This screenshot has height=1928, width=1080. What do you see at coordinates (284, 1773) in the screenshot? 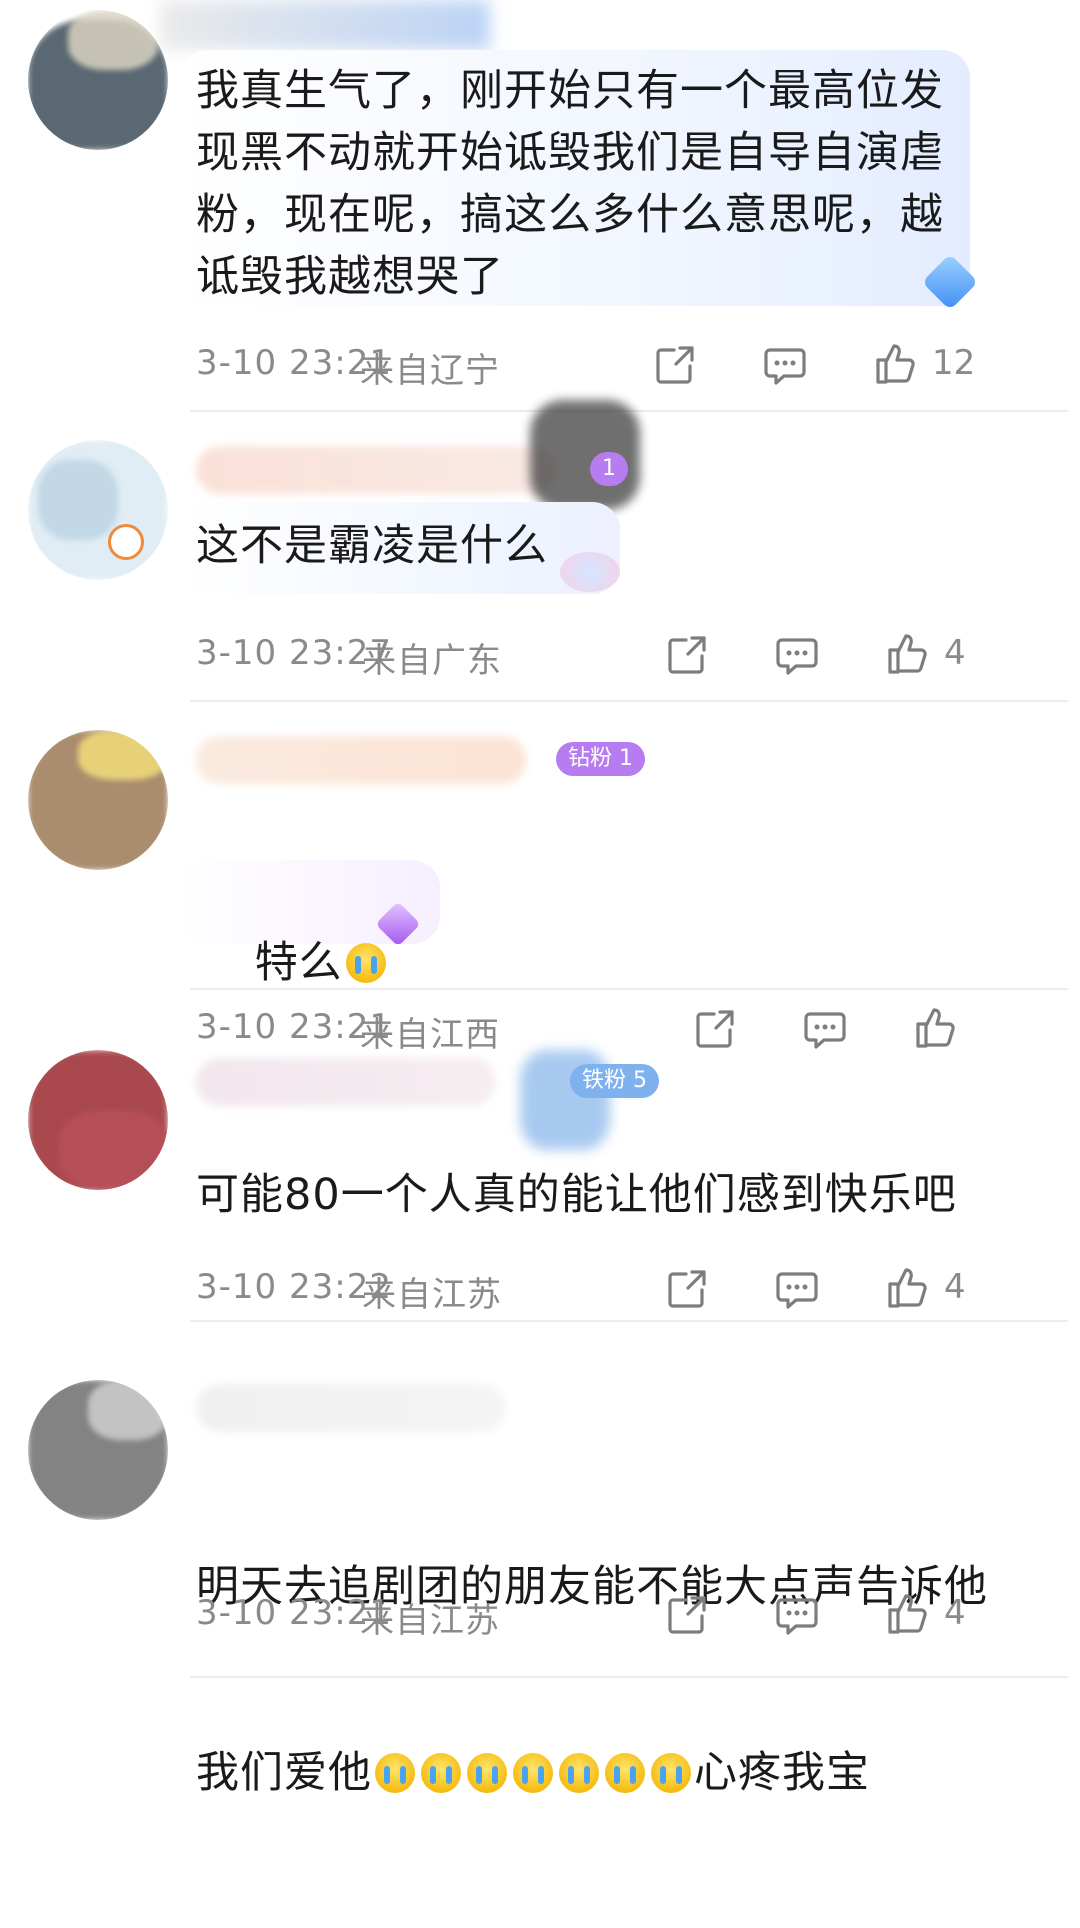
I see `comment-text-segment: 我们爱他` at bounding box center [284, 1773].